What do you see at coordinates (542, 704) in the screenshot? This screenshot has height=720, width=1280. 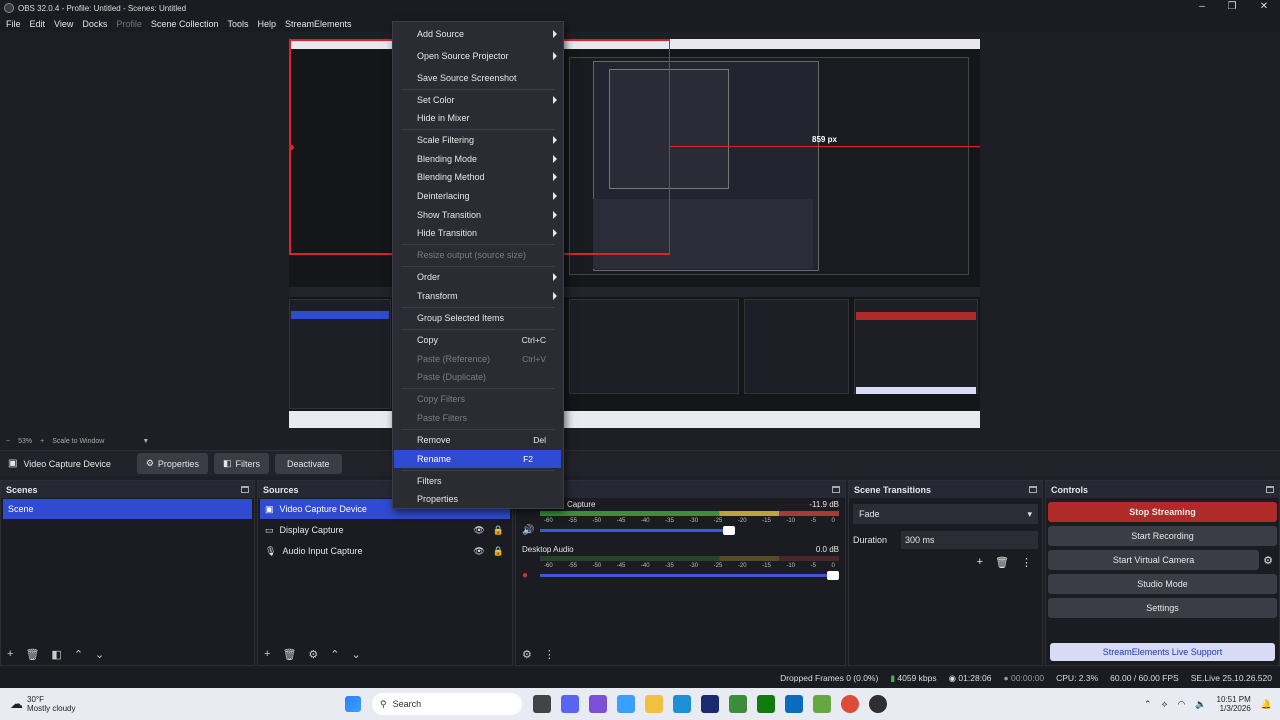 I see `task-view-icon` at bounding box center [542, 704].